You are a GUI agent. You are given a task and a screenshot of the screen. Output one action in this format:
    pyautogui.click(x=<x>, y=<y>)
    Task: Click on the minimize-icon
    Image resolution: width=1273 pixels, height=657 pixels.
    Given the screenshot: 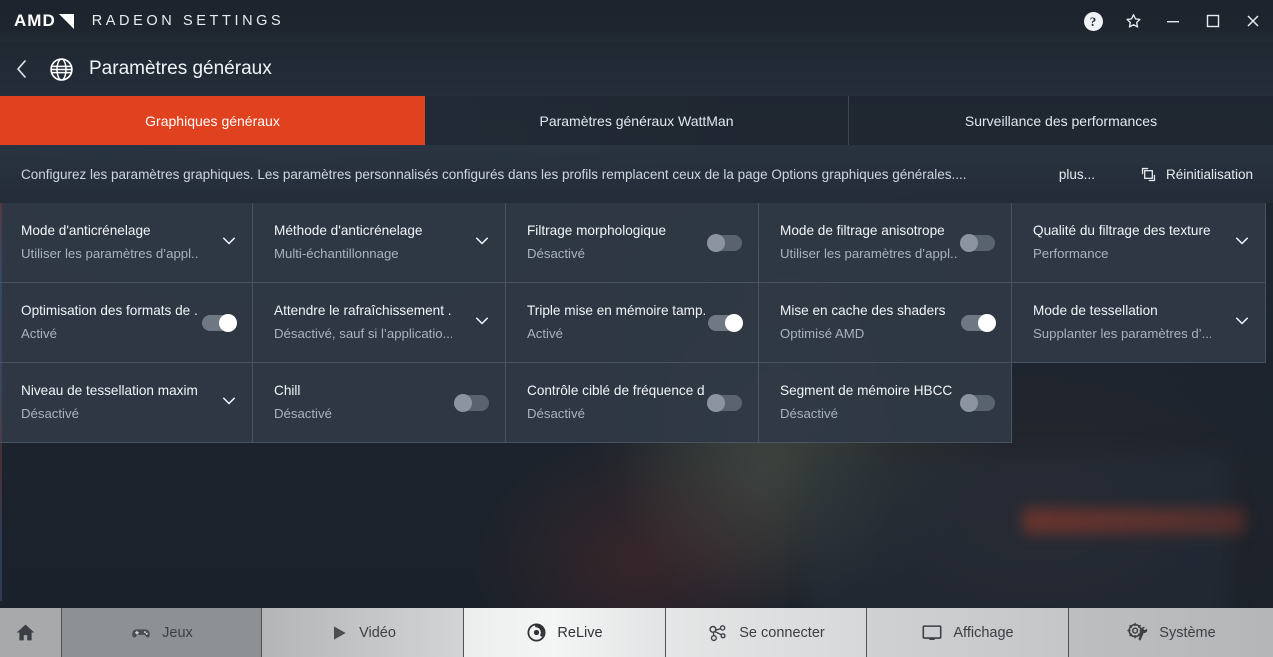 What is the action you would take?
    pyautogui.click(x=1173, y=22)
    